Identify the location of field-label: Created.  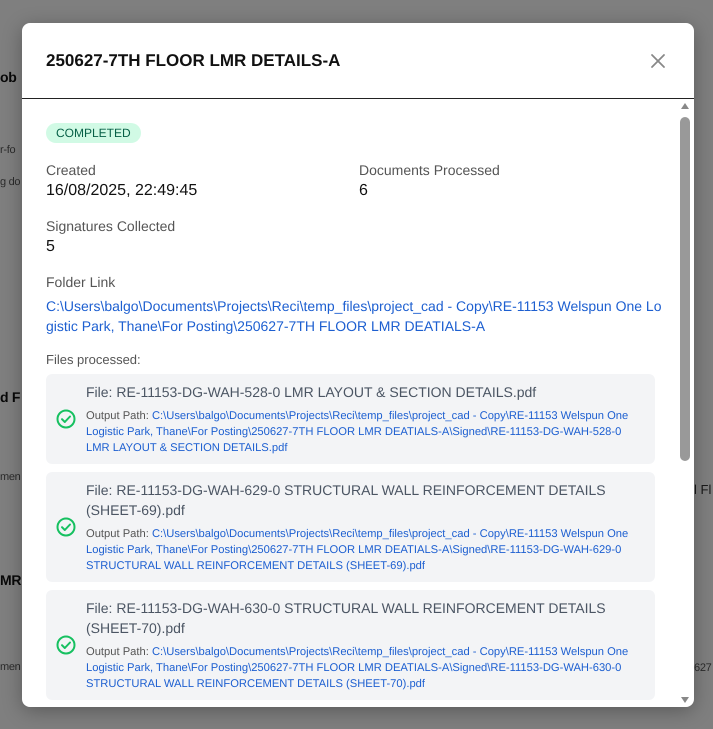
(71, 170).